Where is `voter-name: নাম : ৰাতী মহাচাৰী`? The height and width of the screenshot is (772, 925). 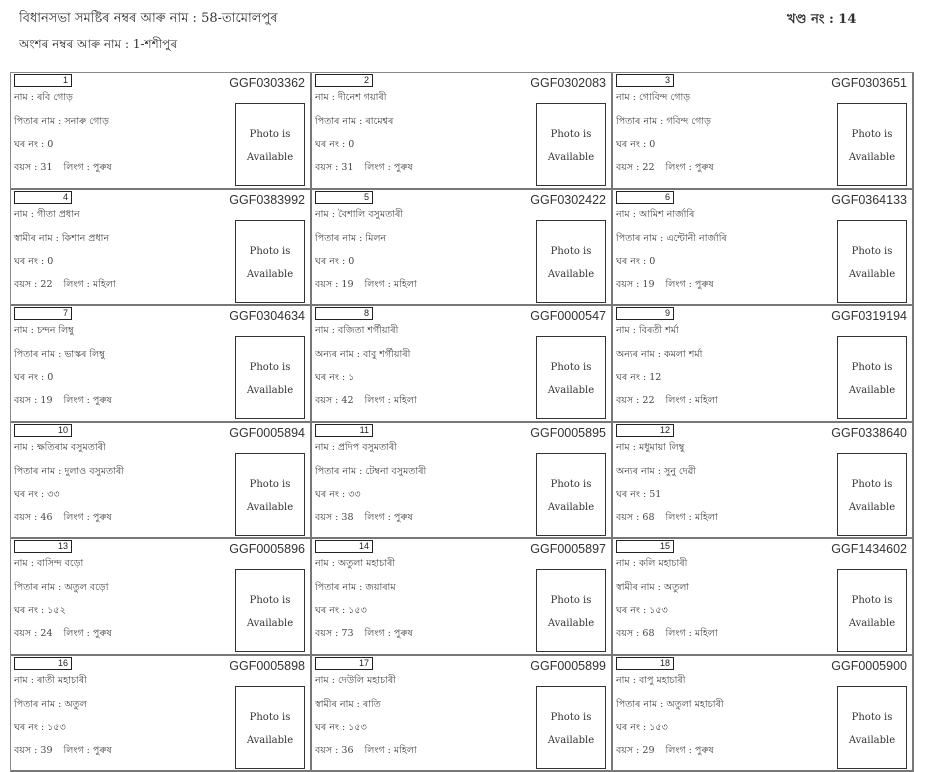 voter-name: নাম : ৰাতী মহাচাৰী is located at coordinates (50, 681).